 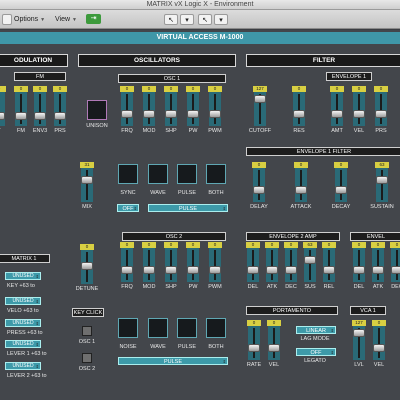 I want to click on slider-osc2-mod: 0, so click(x=149, y=262).